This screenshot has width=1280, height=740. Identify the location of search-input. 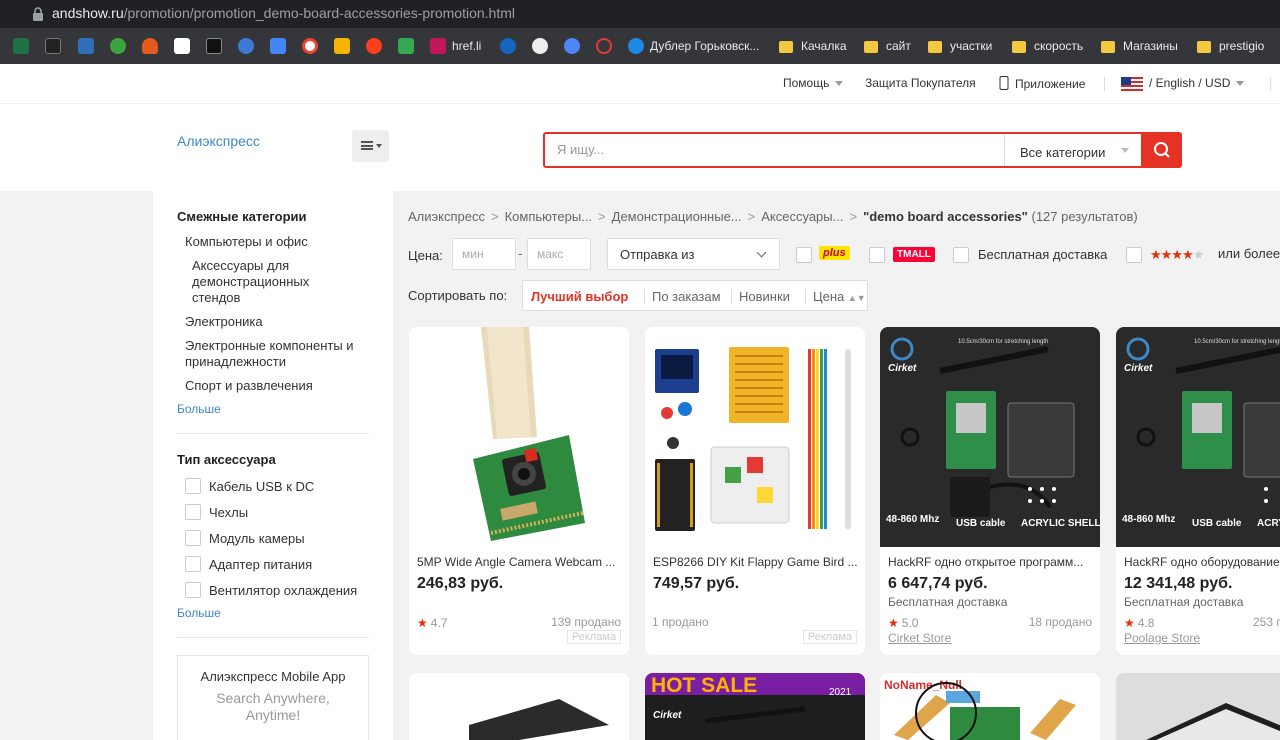
(777, 149).